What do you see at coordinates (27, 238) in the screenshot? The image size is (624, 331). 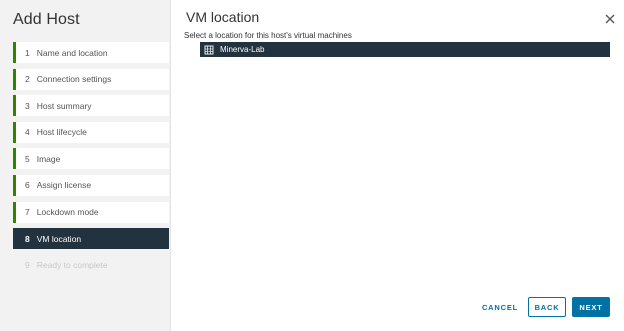 I see `step-number: 8` at bounding box center [27, 238].